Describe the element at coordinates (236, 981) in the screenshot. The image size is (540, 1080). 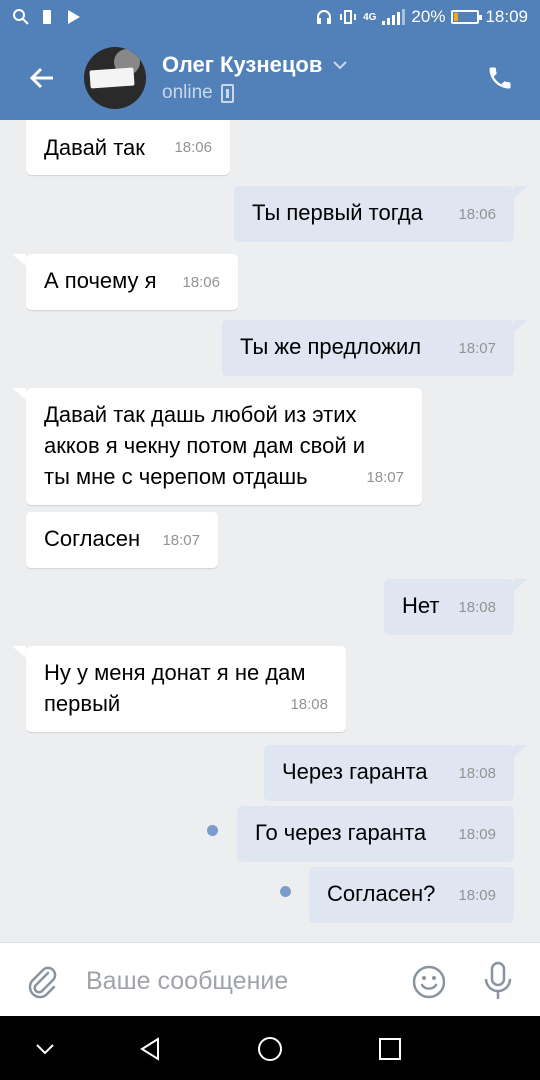
I see `message-input` at that location.